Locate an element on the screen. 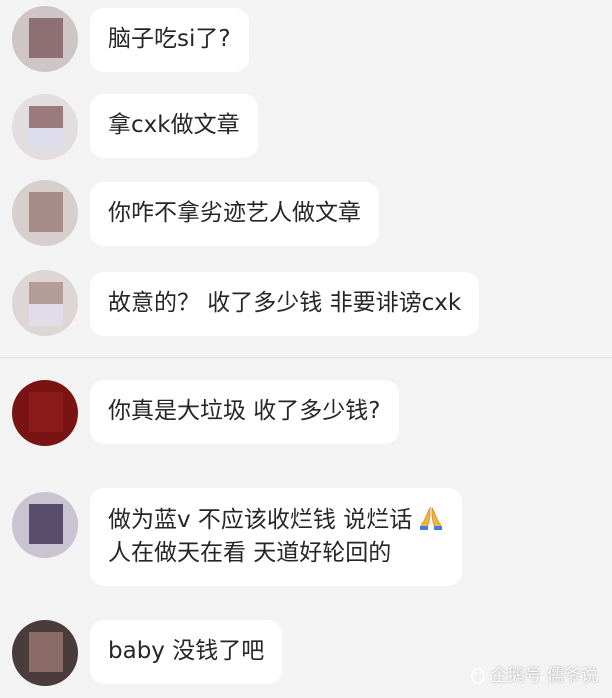 The height and width of the screenshot is (698, 612). message-text: 你真是大垃圾 收了多少钱? is located at coordinates (244, 411).